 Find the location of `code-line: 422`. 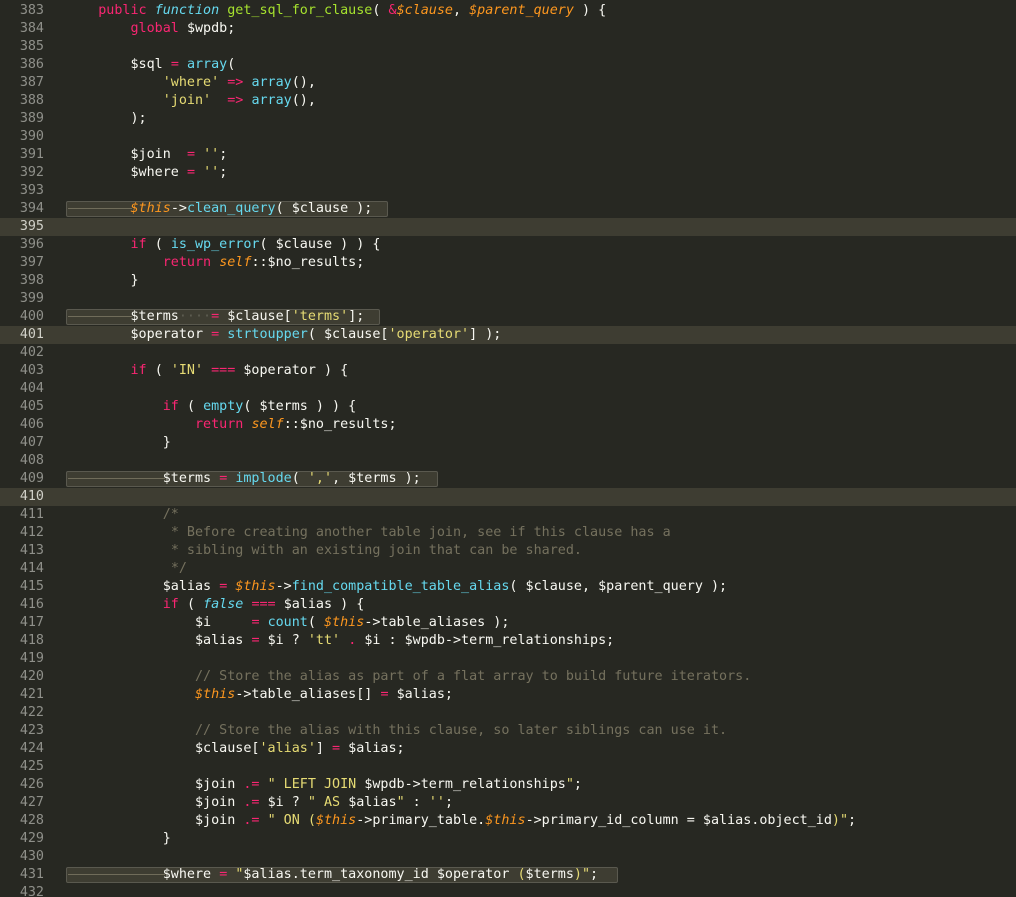

code-line: 422 is located at coordinates (508, 713).